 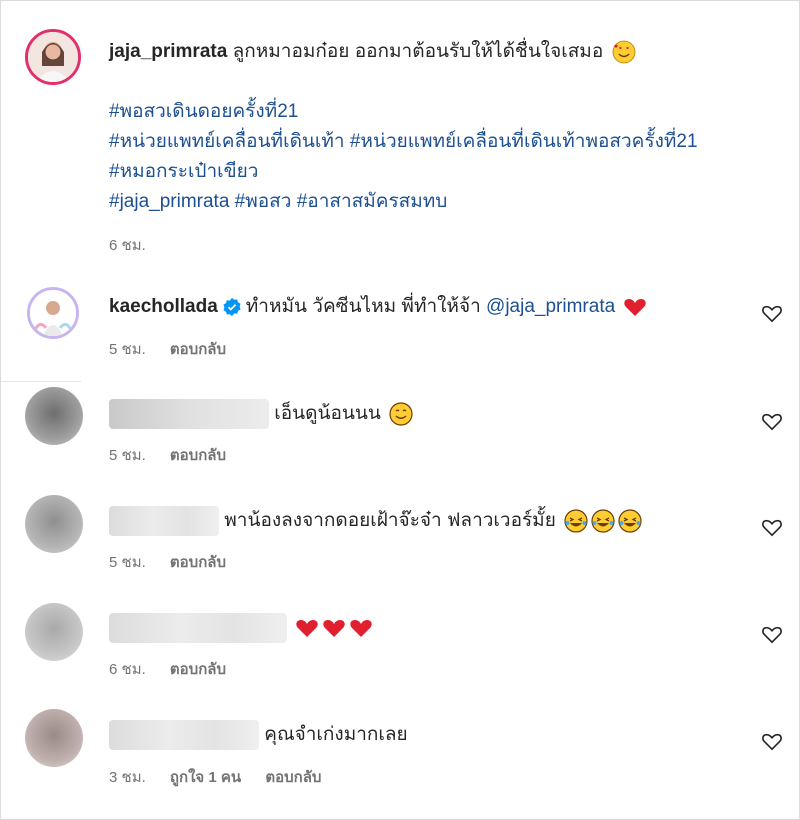 What do you see at coordinates (127, 777) in the screenshot?
I see `comment-timestamp: 3 ชม.` at bounding box center [127, 777].